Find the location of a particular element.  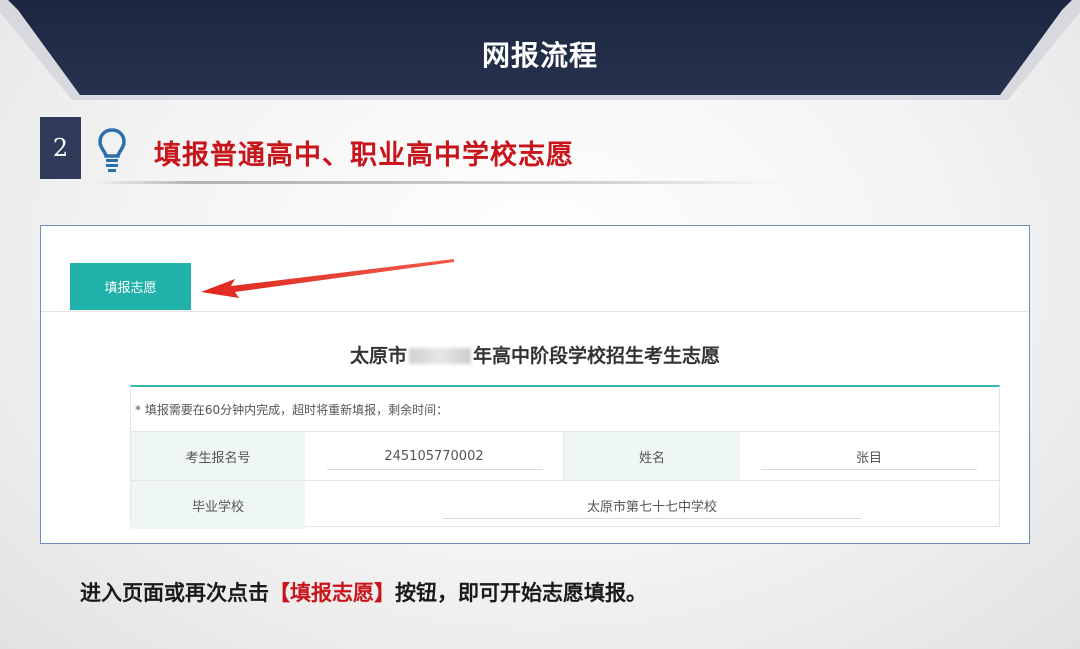

form-title-prefix: 太原市 is located at coordinates (378, 356).